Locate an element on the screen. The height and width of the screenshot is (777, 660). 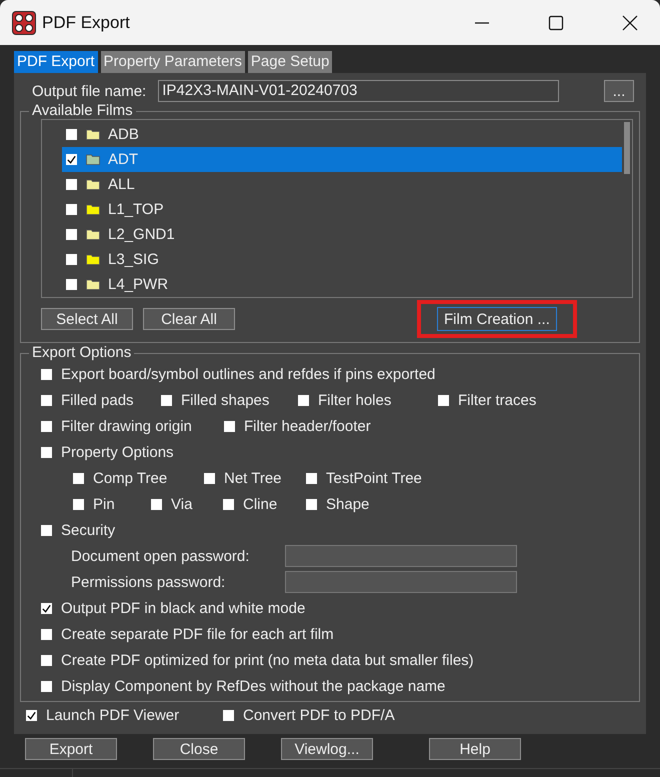
app-logo-icon is located at coordinates (24, 22).